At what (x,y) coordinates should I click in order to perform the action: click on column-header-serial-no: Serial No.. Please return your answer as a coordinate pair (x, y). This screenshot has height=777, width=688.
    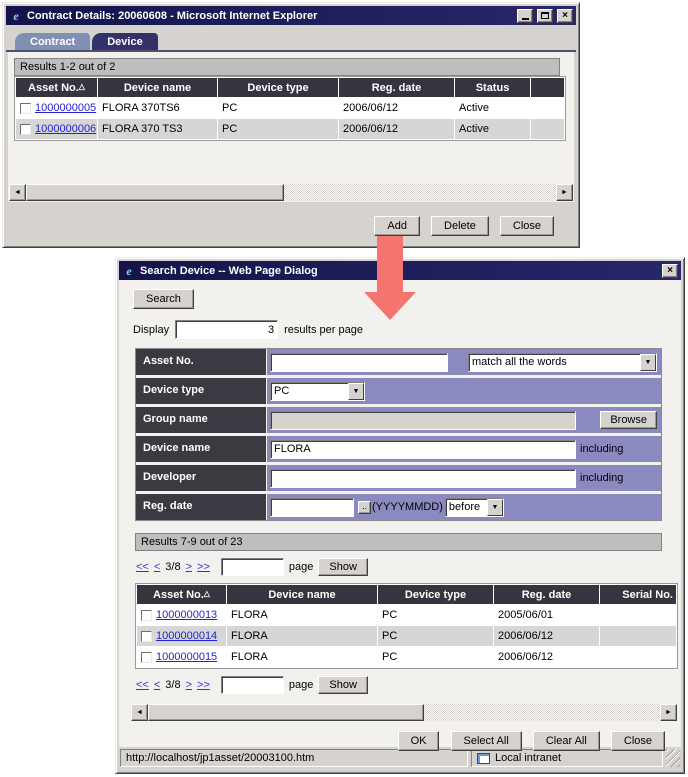
    Looking at the image, I should click on (638, 594).